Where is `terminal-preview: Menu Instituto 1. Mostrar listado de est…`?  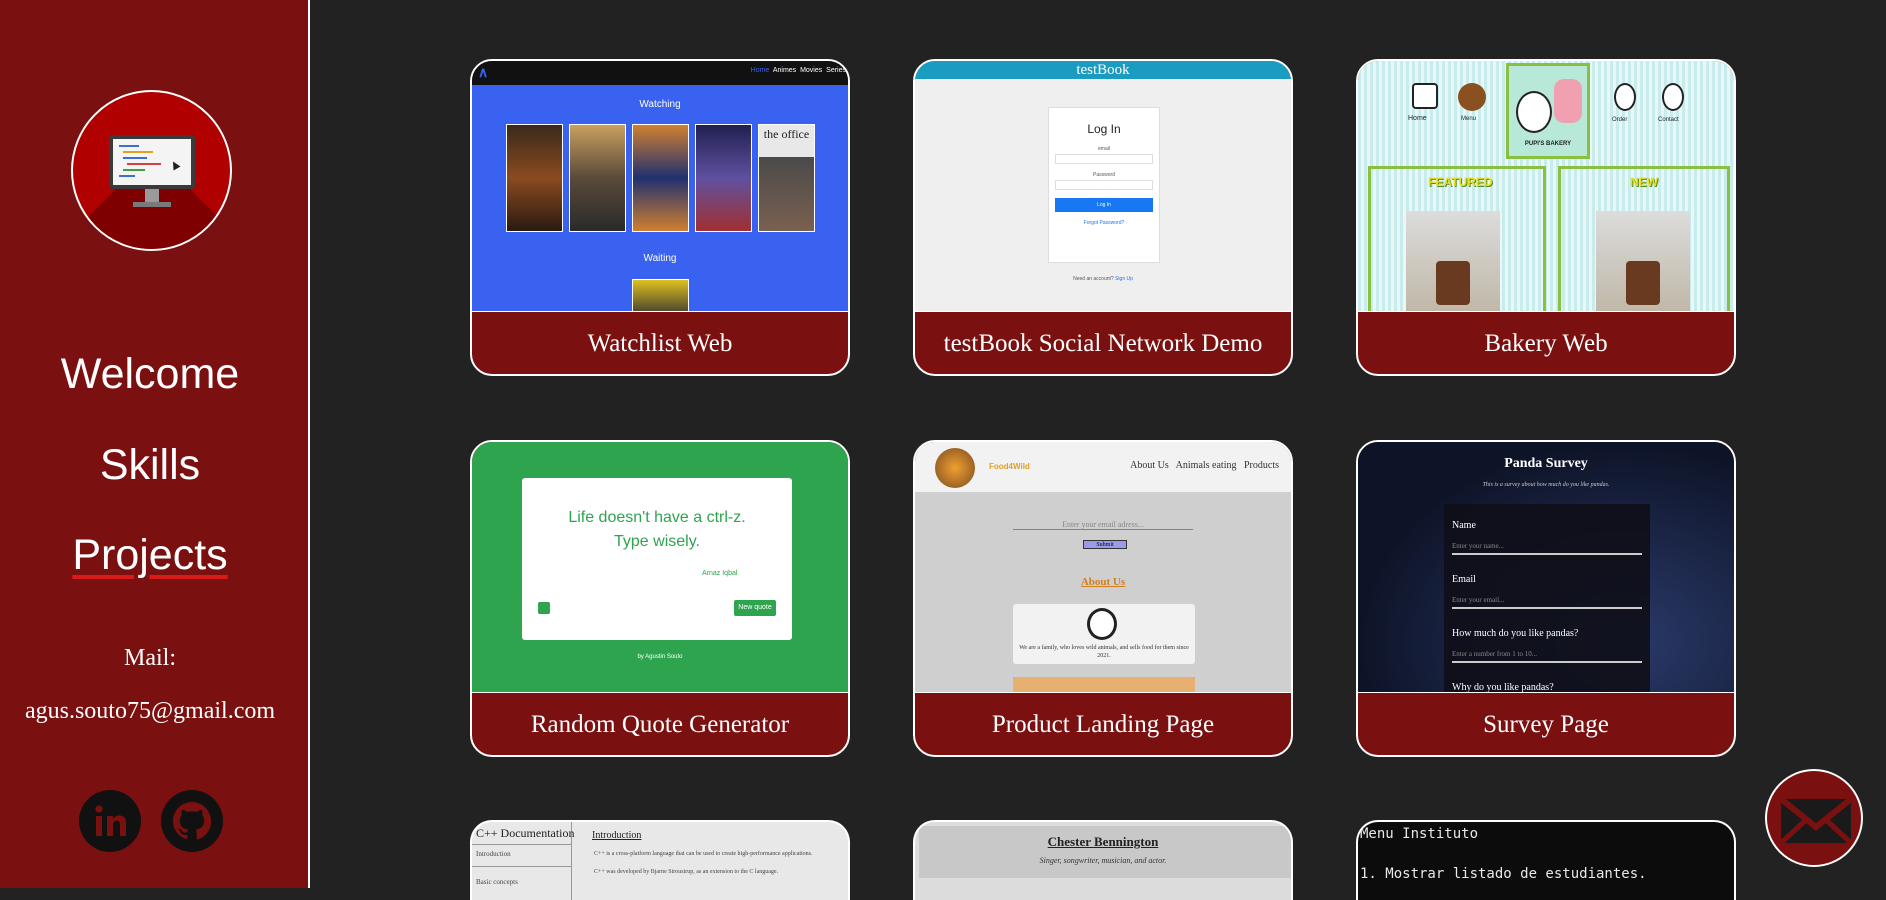
terminal-preview: Menu Instituto 1. Mostrar listado de est… is located at coordinates (1503, 854).